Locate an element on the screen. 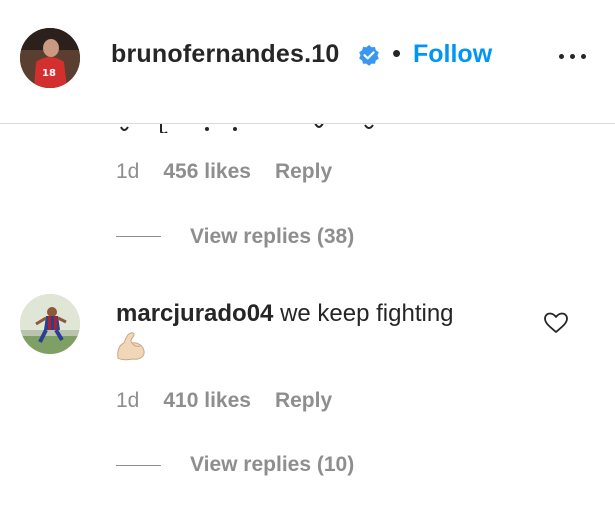  svg-text: 18 is located at coordinates (49, 73).